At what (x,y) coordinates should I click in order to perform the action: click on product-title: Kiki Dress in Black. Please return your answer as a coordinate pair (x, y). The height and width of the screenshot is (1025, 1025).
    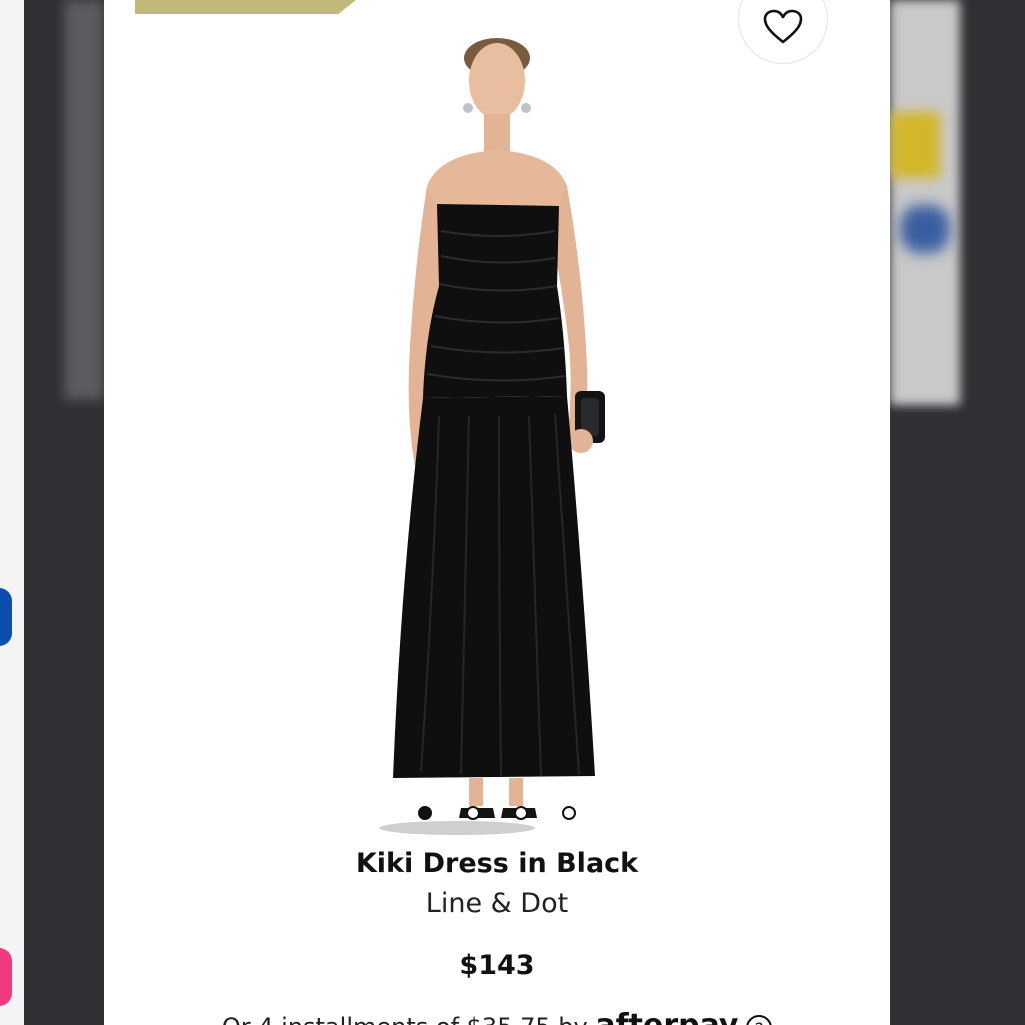
    Looking at the image, I should click on (497, 863).